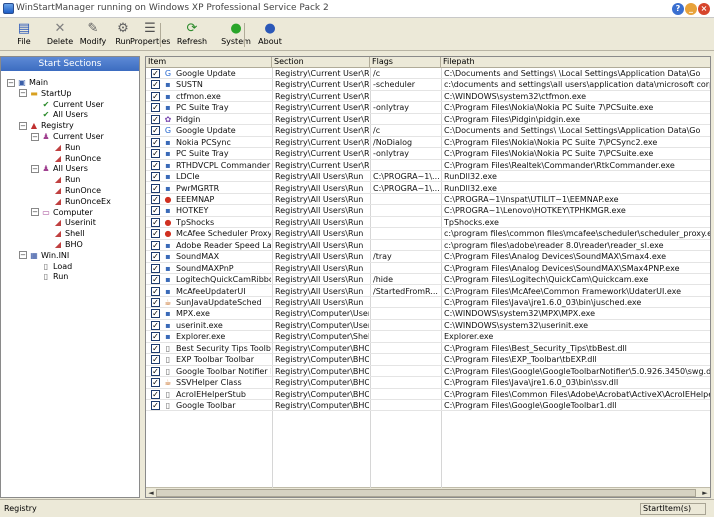  I want to click on tree-item-userinit: ◢ Userinit, so click(69, 222).